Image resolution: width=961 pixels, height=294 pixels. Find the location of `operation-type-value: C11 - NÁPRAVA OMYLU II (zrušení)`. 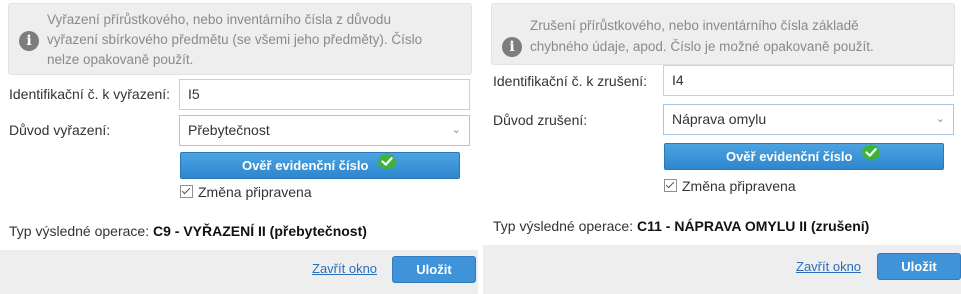

operation-type-value: C11 - NÁPRAVA OMYLU II (zrušení) is located at coordinates (753, 226).